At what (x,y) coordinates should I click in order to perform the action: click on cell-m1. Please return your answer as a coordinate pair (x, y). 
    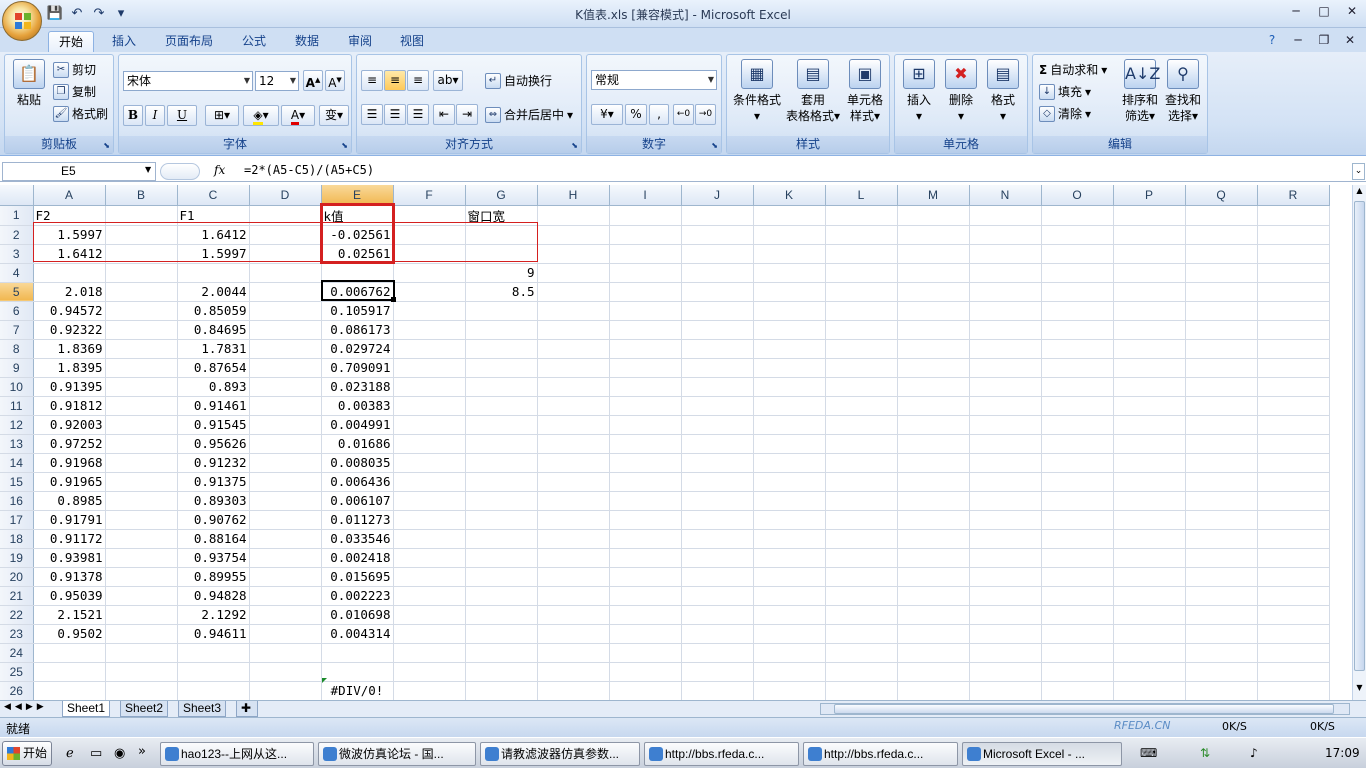
    Looking at the image, I should click on (933, 215).